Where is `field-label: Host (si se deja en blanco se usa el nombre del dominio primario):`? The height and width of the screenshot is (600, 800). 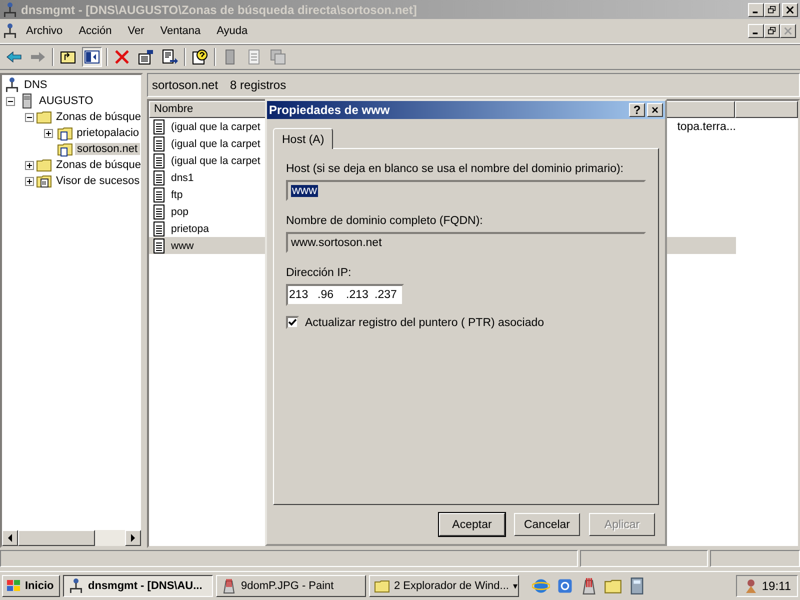 field-label: Host (si se deja en blanco se usa el nombre del dominio primario): is located at coordinates (455, 169).